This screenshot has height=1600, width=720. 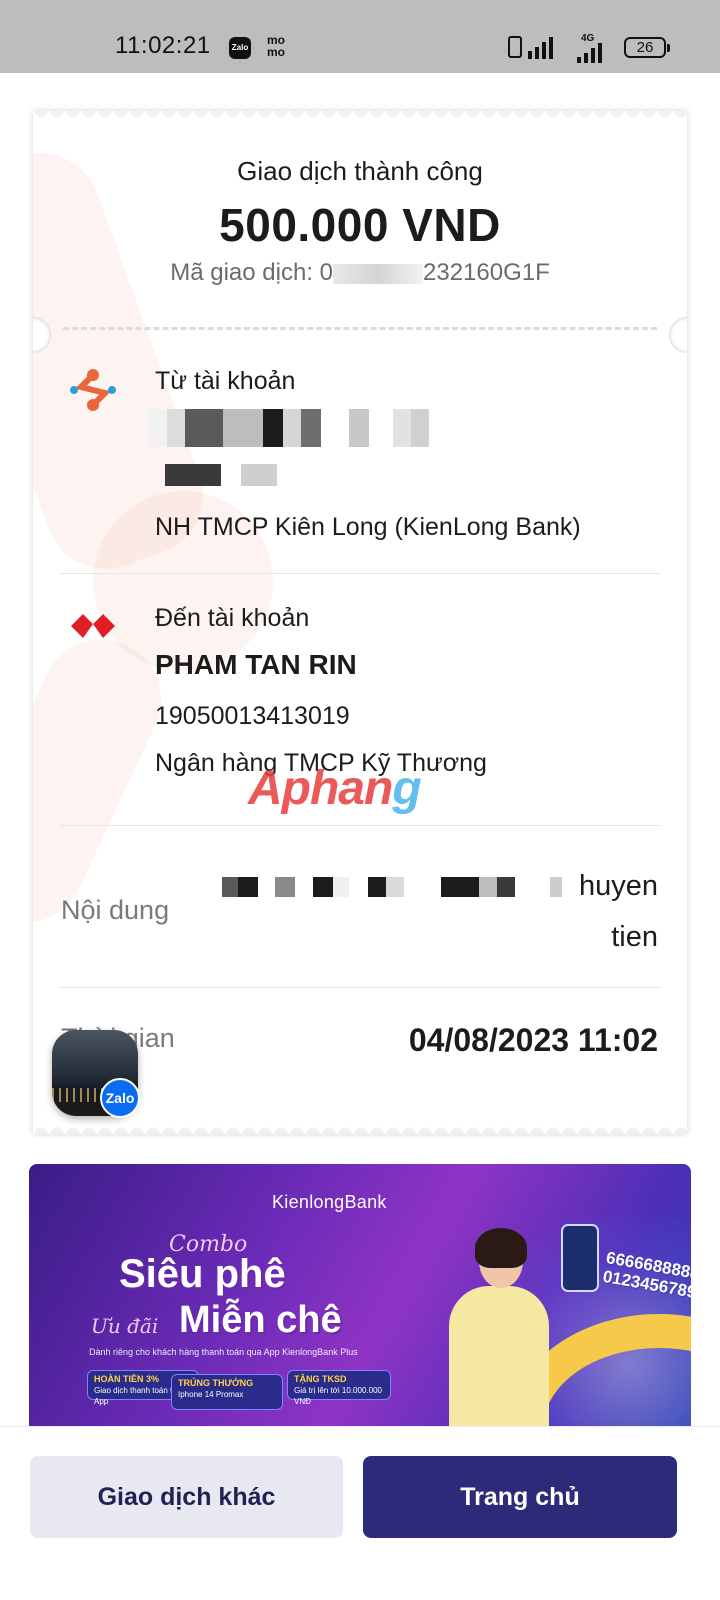 I want to click on zalo-notification-icon: Zalo, so click(x=240, y=48).